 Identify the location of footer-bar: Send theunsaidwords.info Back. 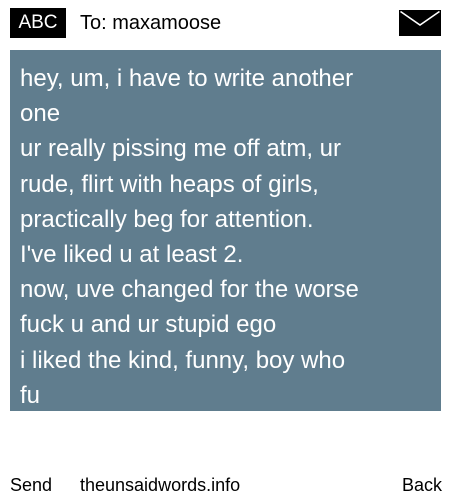
(225, 485).